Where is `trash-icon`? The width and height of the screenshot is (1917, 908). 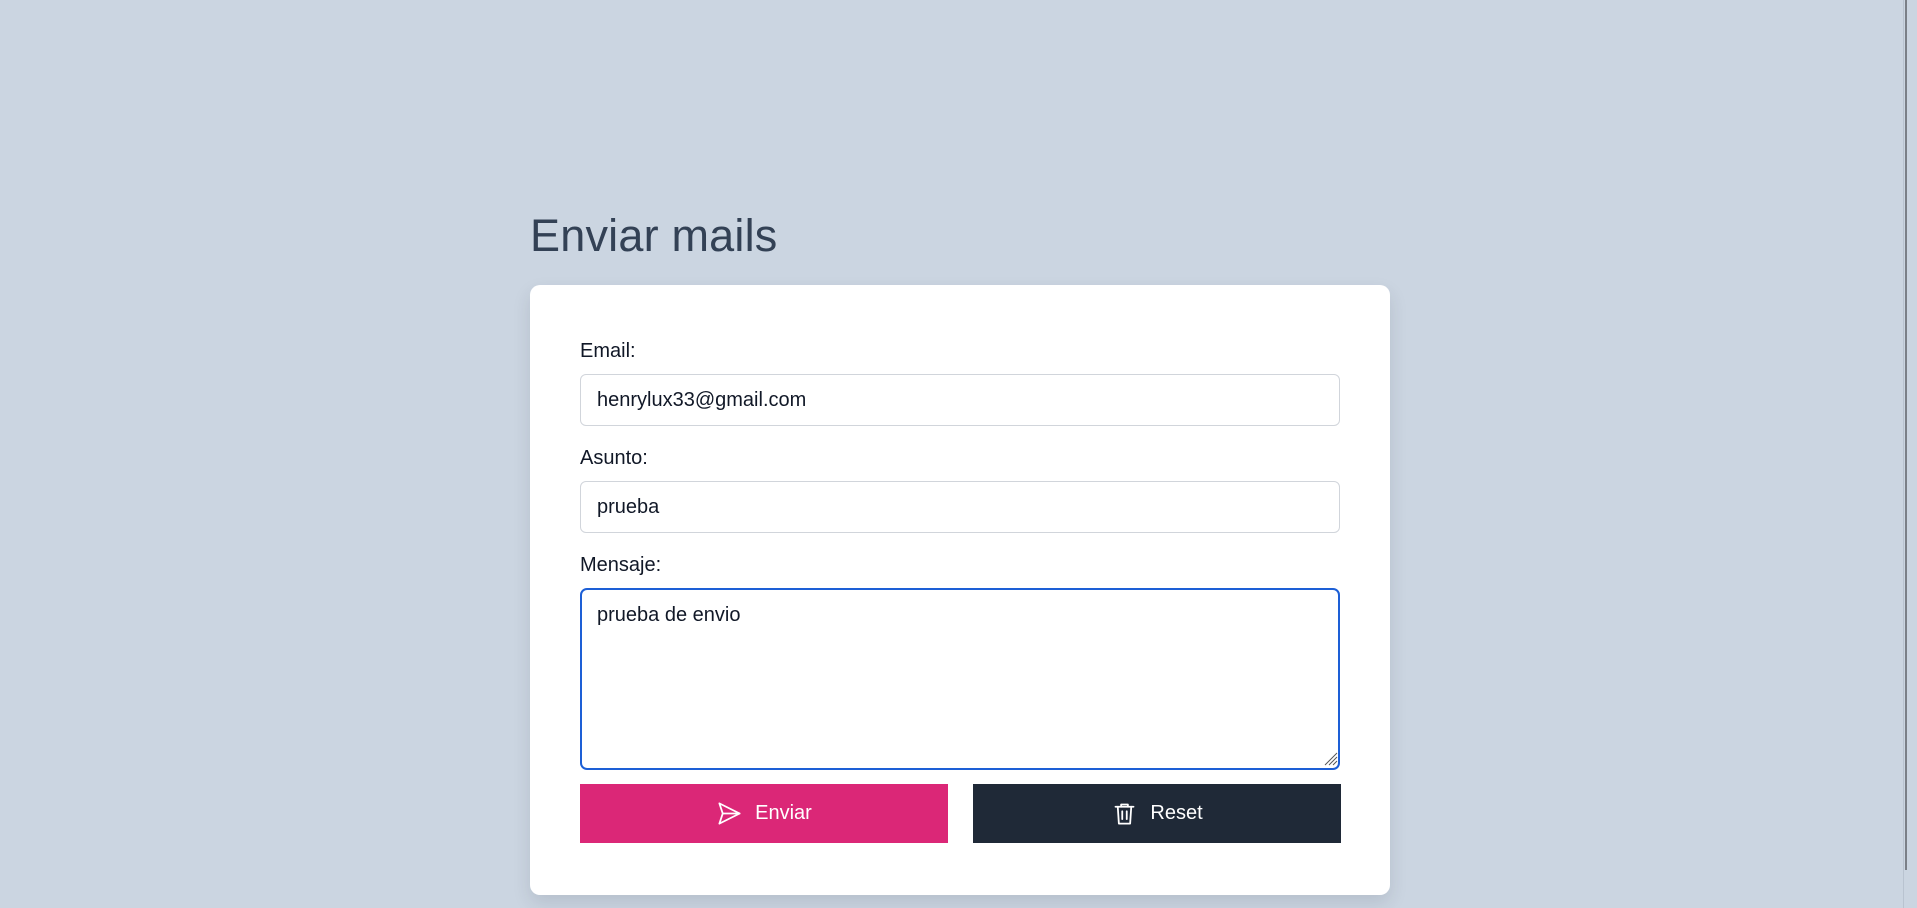 trash-icon is located at coordinates (1124, 813).